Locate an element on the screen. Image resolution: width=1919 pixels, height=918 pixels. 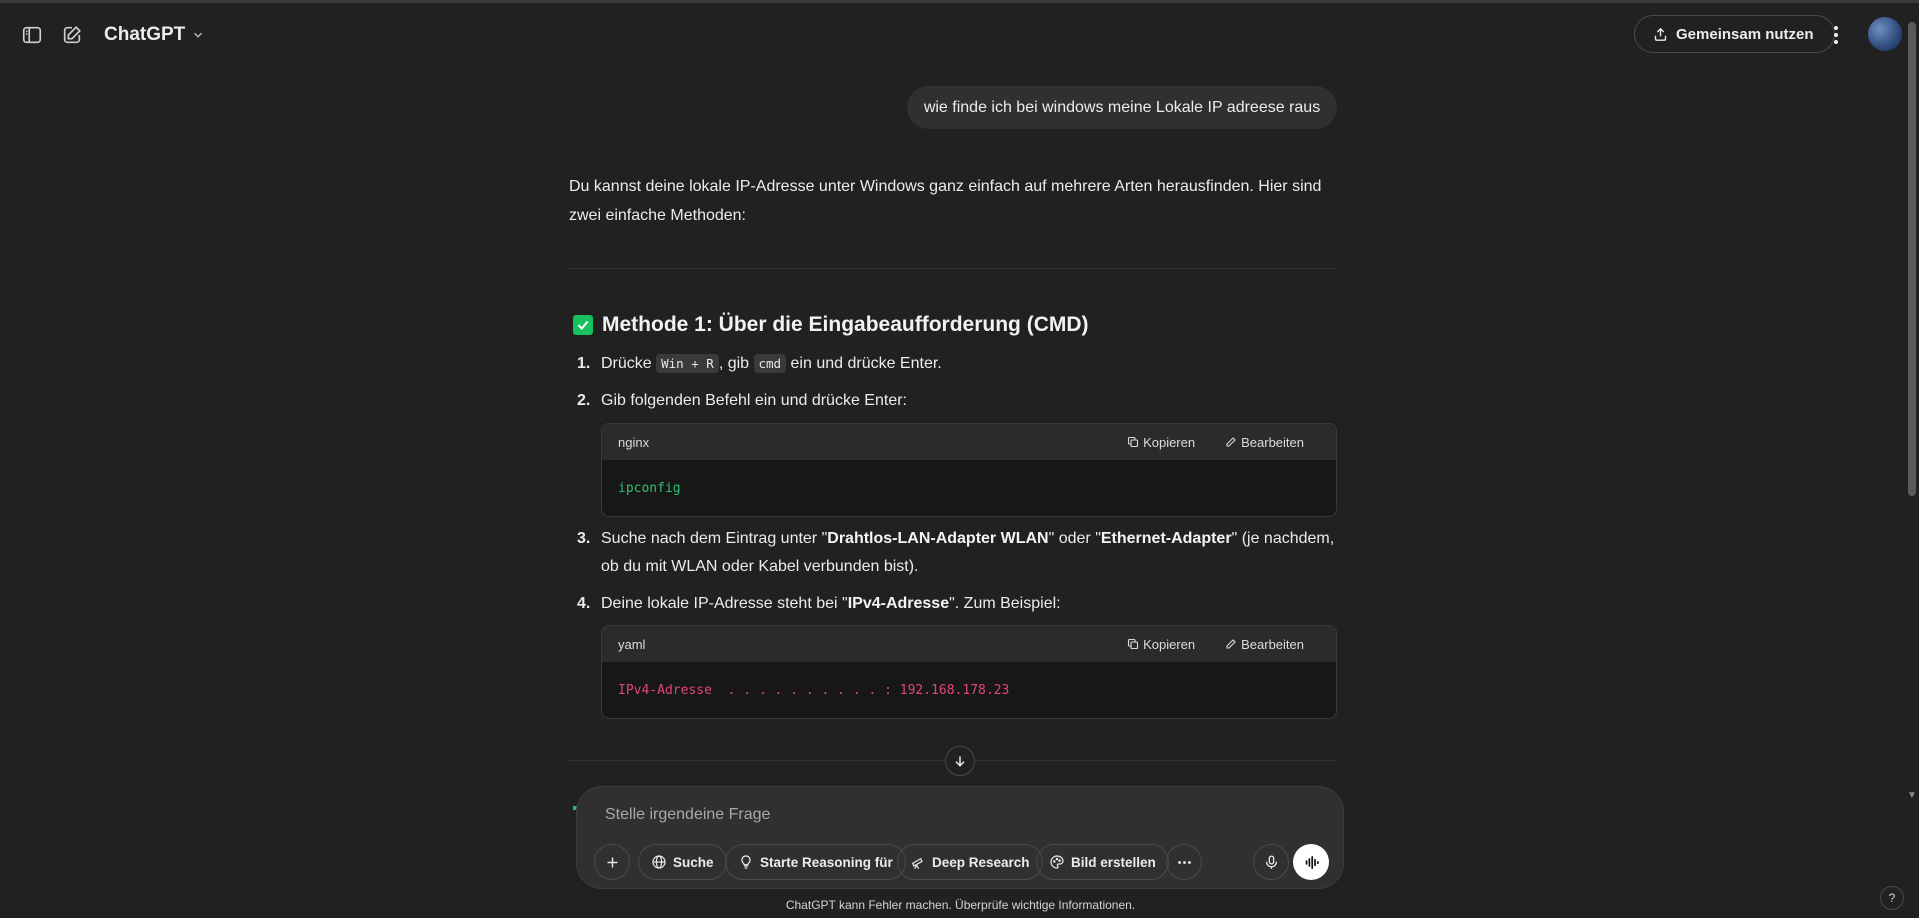
deep-research-tool-button: Deep Research is located at coordinates (970, 862).